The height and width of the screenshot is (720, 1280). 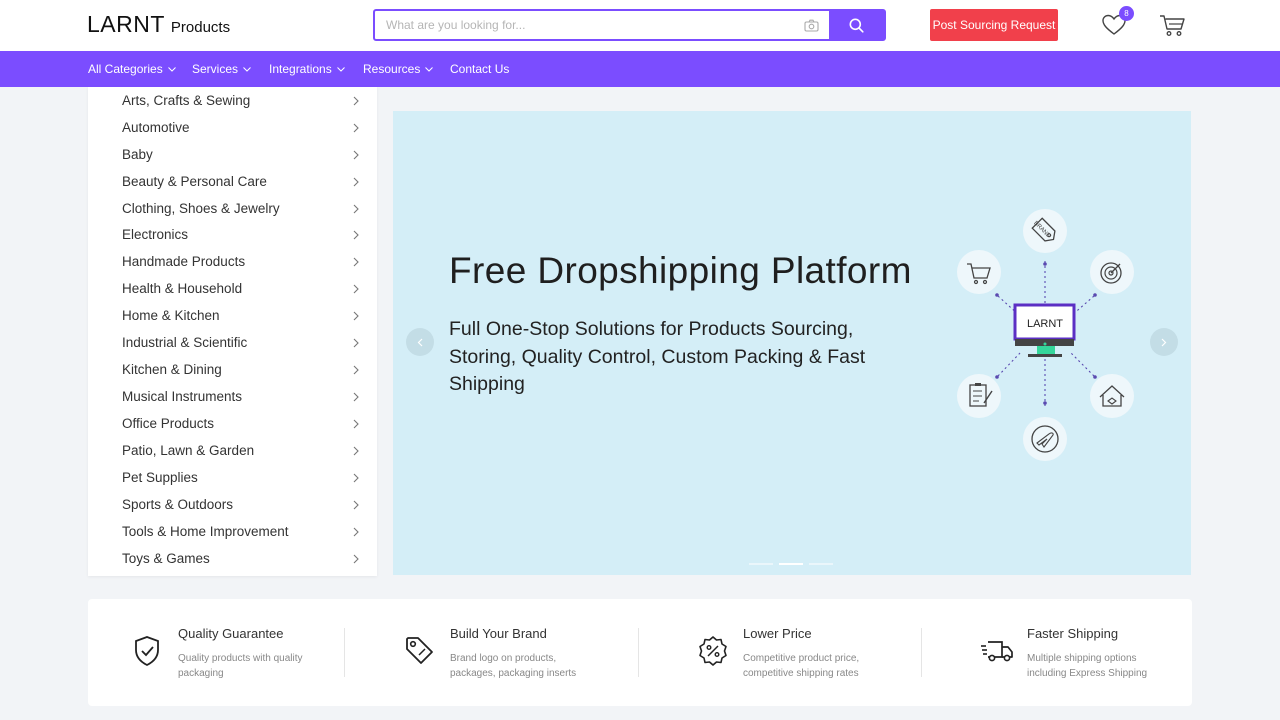 What do you see at coordinates (160, 477) in the screenshot?
I see `category-label: Pet Supplies` at bounding box center [160, 477].